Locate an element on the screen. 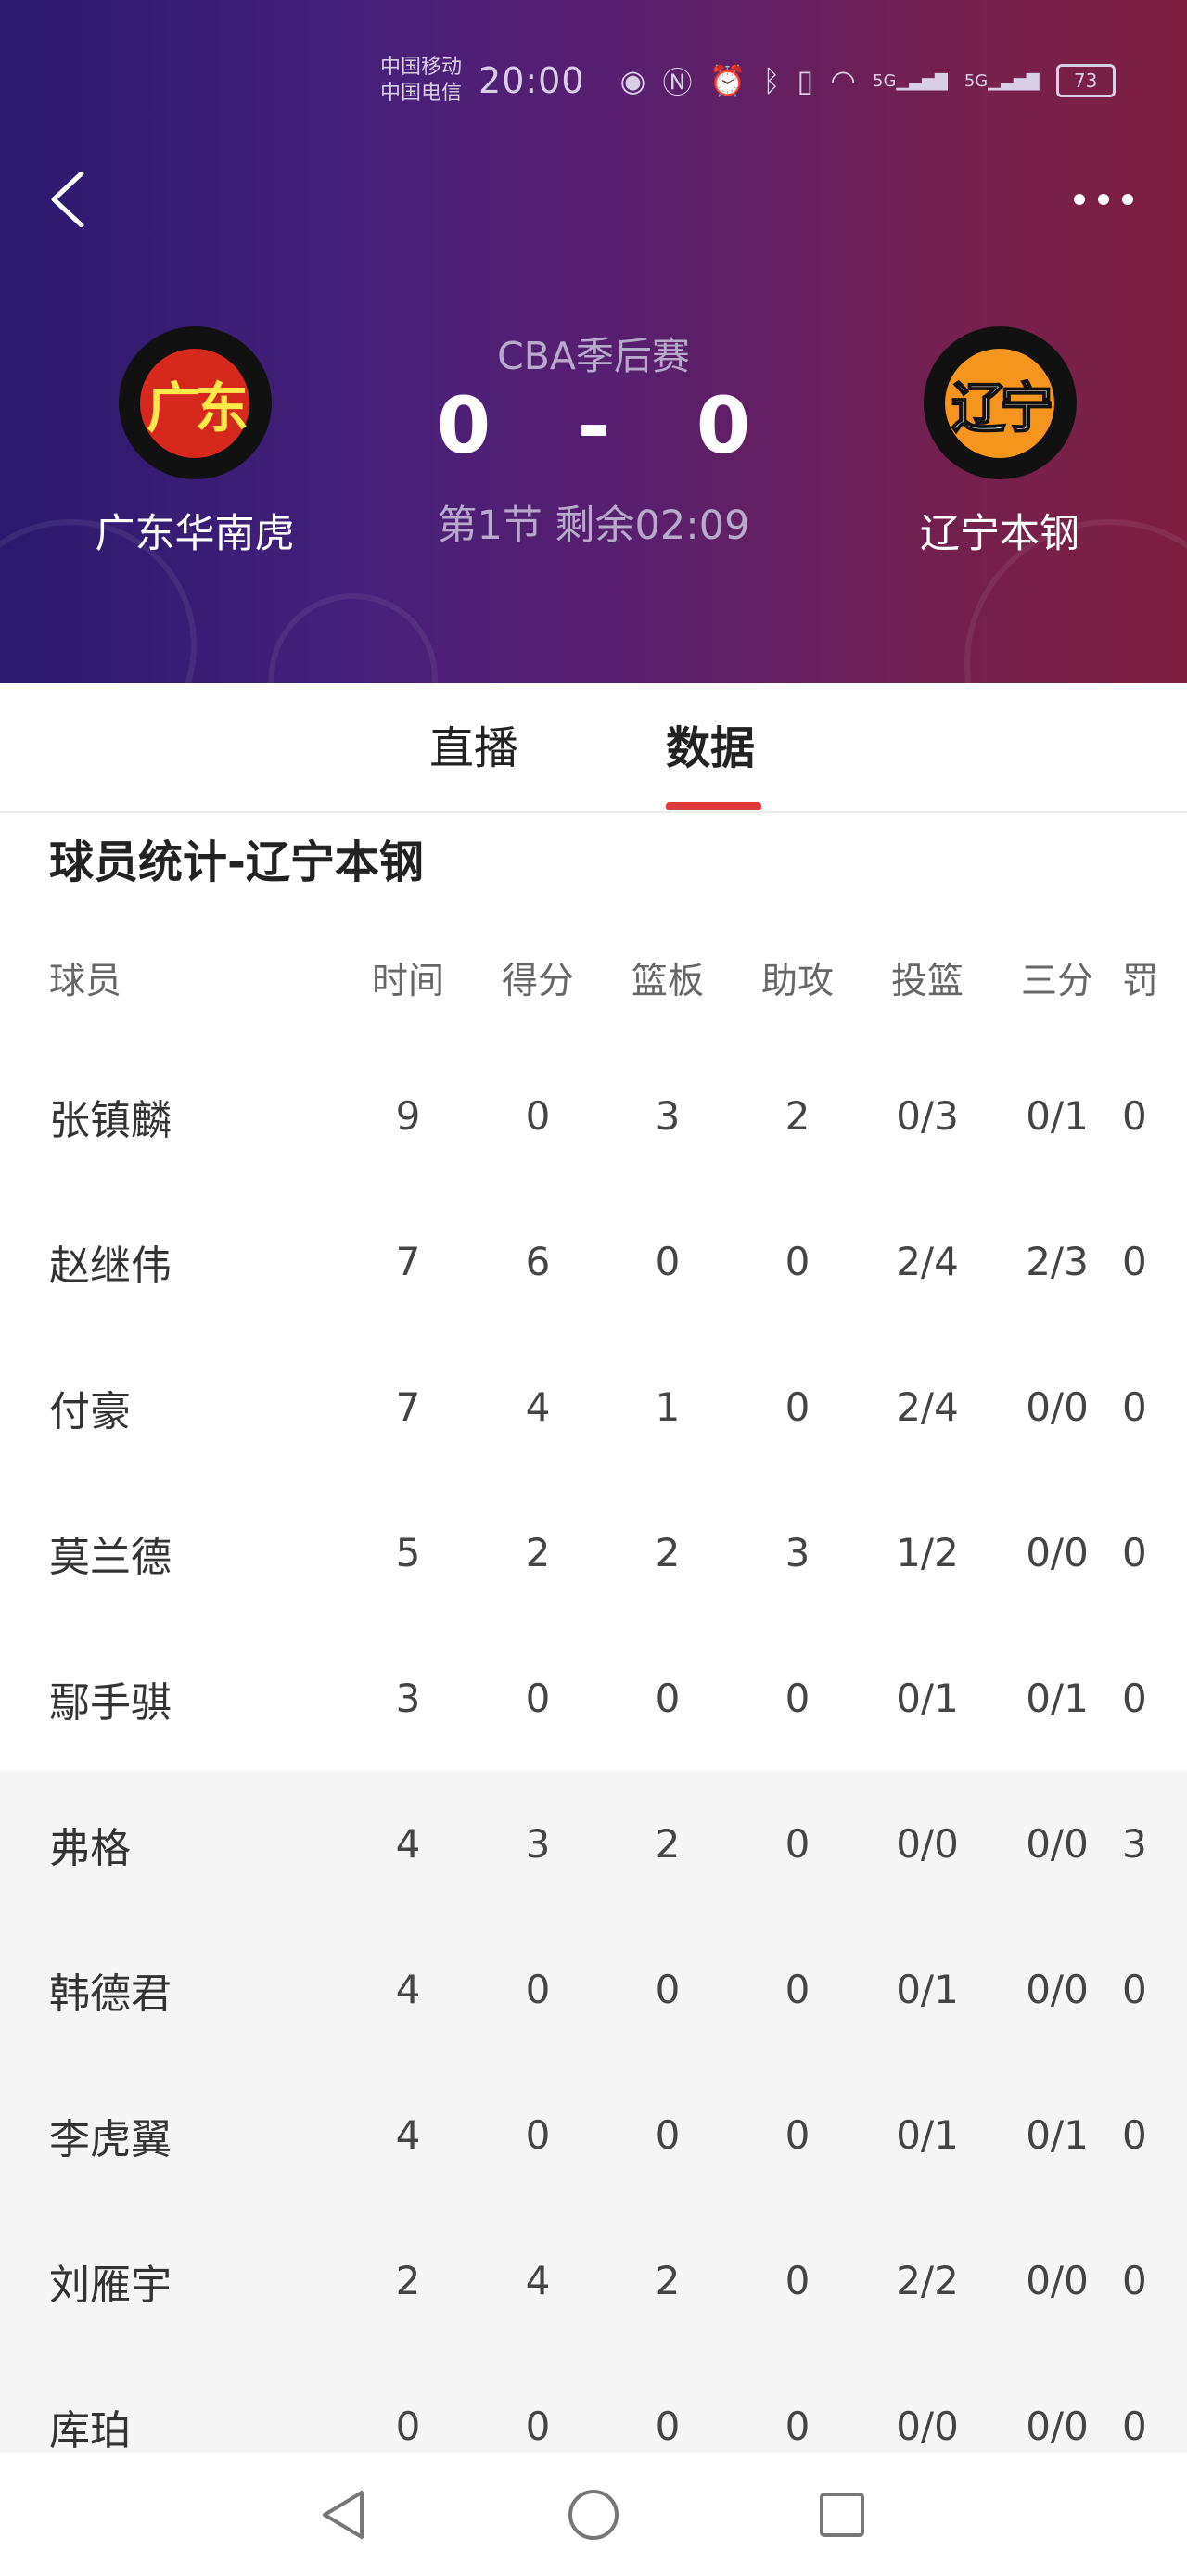  player-name: 弗格 is located at coordinates (90, 1848).